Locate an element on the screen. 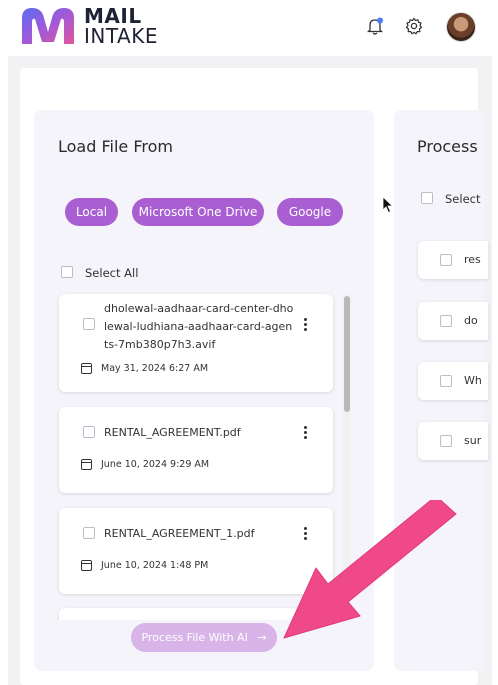 Image resolution: width=498 pixels, height=685 pixels. logo-line2: INTAKE is located at coordinates (121, 36).